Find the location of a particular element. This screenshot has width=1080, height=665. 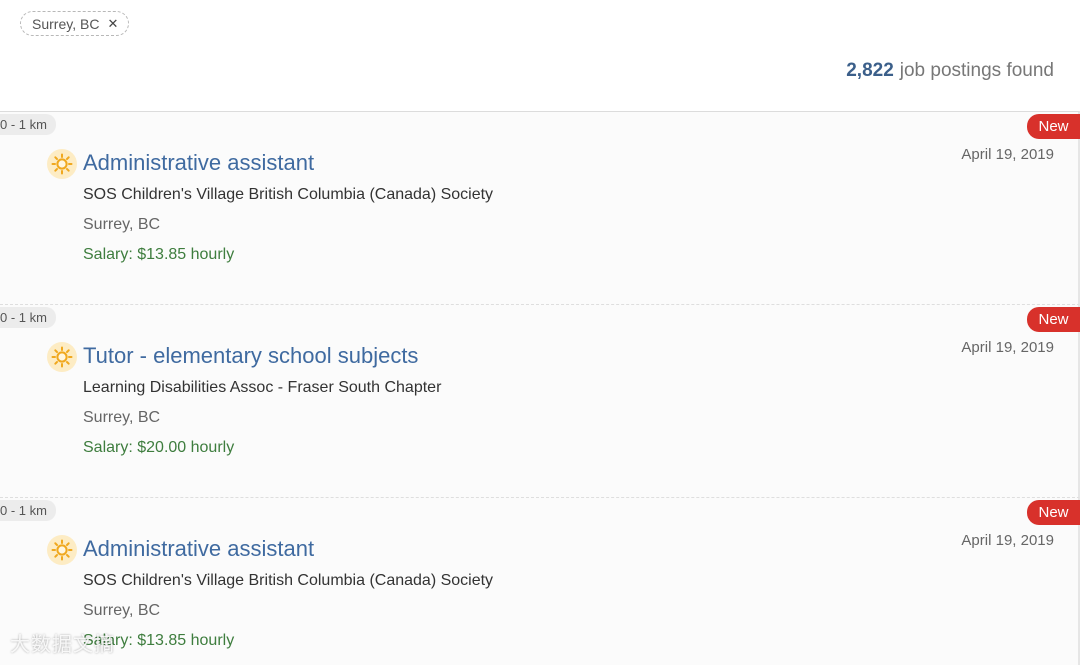

job-salary: Salary: $13.85 hourly is located at coordinates (159, 254).